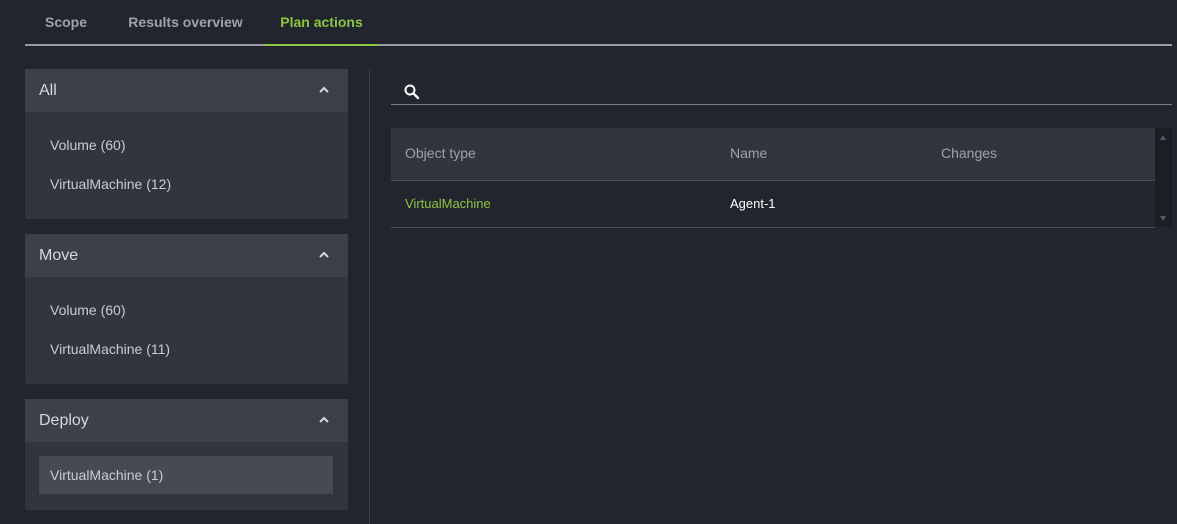  Describe the element at coordinates (969, 153) in the screenshot. I see `column-header-changes: Changes` at that location.